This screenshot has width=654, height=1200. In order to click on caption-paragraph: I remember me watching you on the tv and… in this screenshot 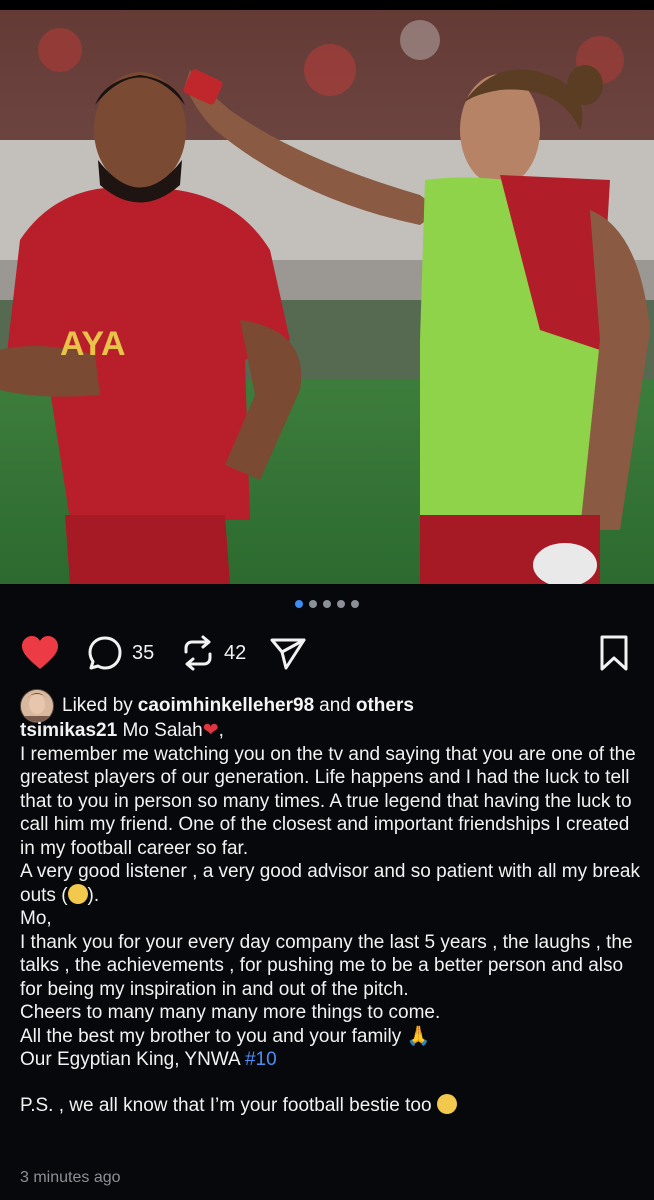, I will do `click(328, 801)`.